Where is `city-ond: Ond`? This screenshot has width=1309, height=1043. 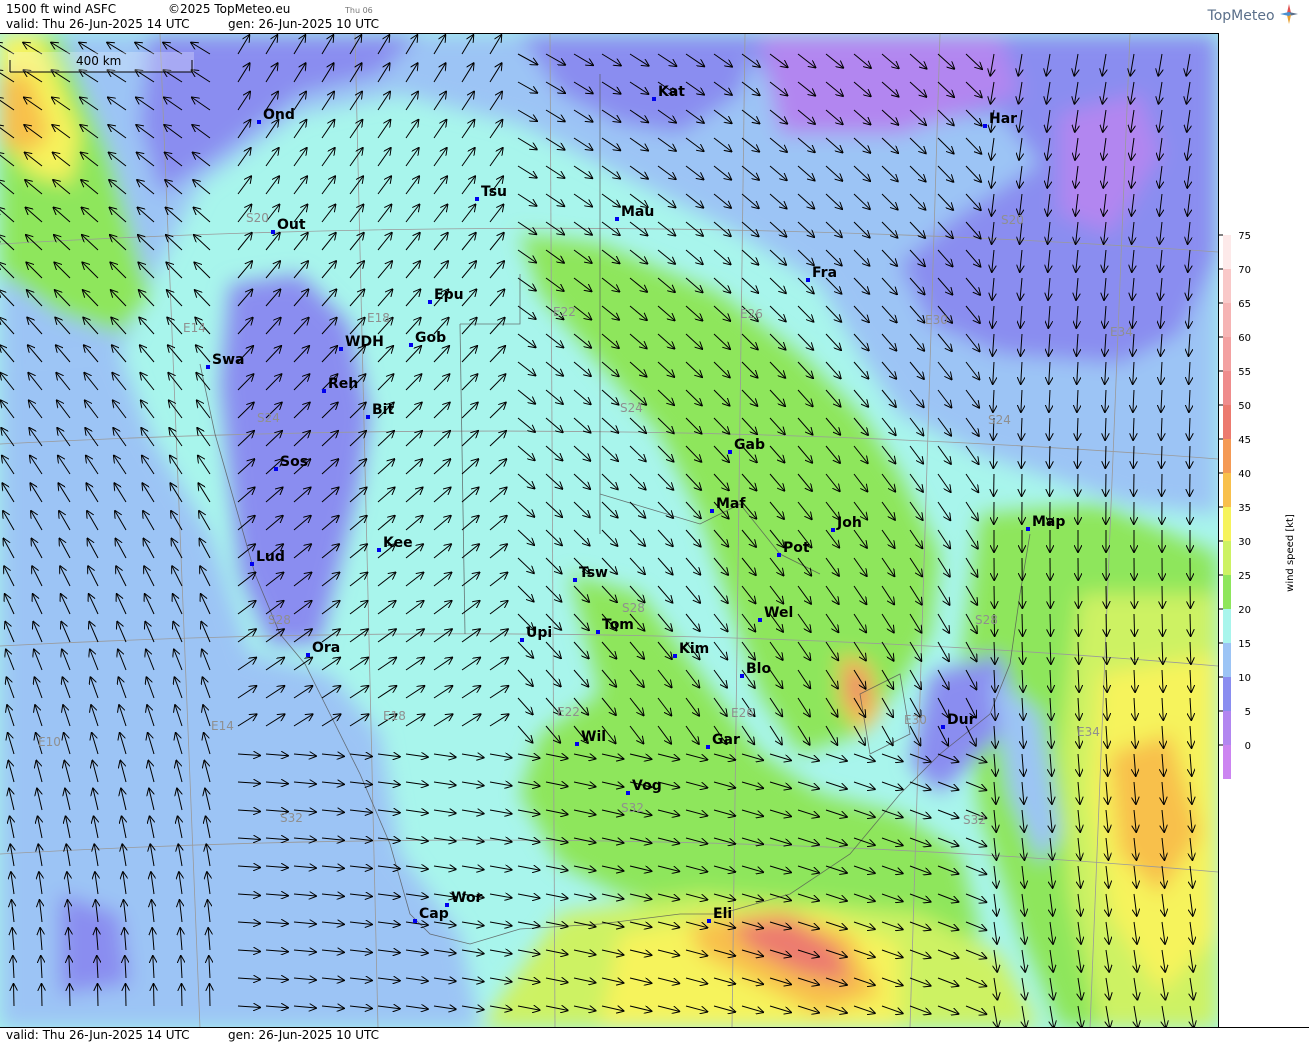
city-ond: Ond is located at coordinates (276, 115).